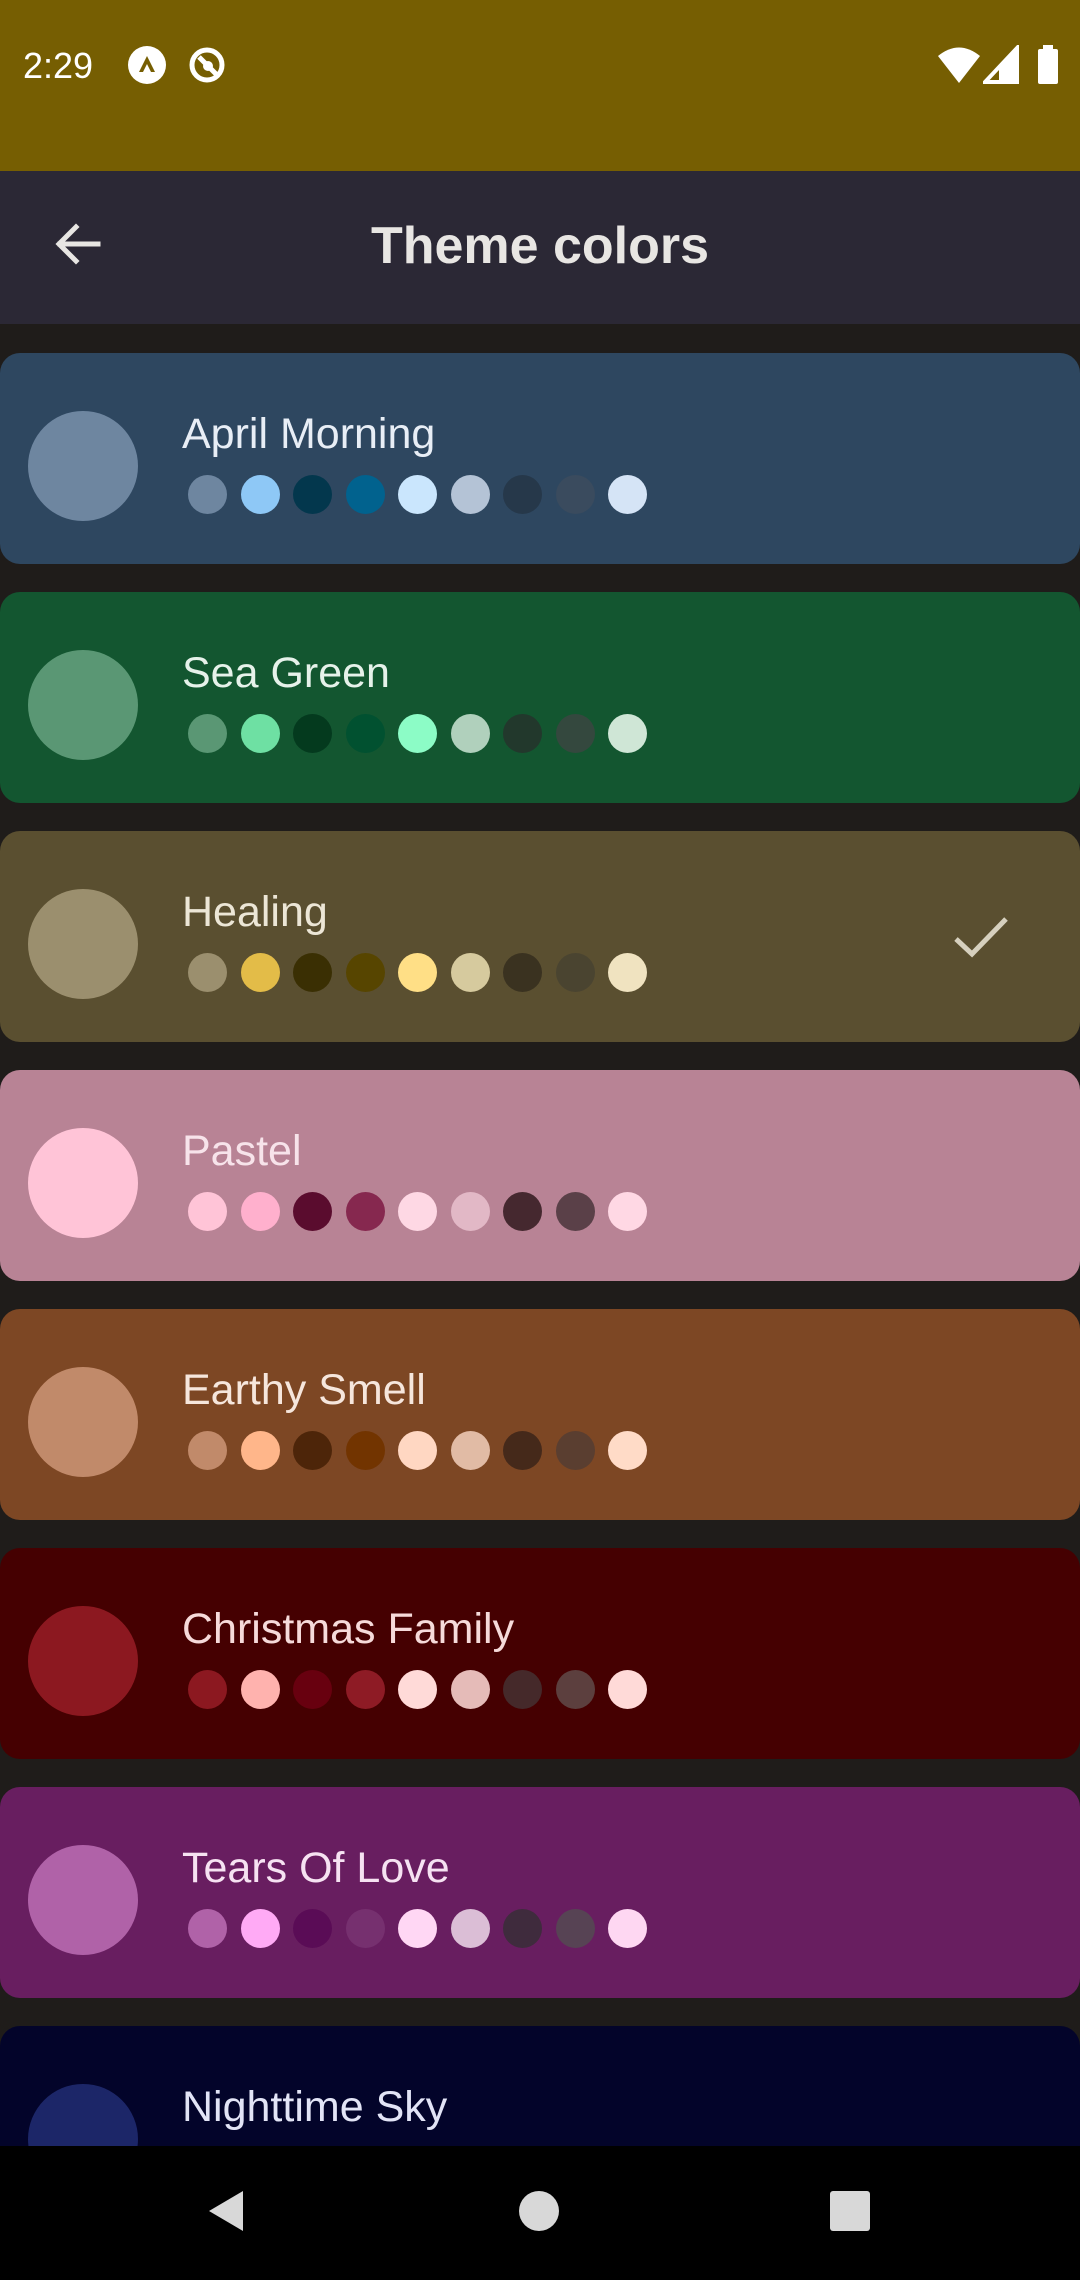 The width and height of the screenshot is (1080, 2280). What do you see at coordinates (981, 937) in the screenshot?
I see `check-icon` at bounding box center [981, 937].